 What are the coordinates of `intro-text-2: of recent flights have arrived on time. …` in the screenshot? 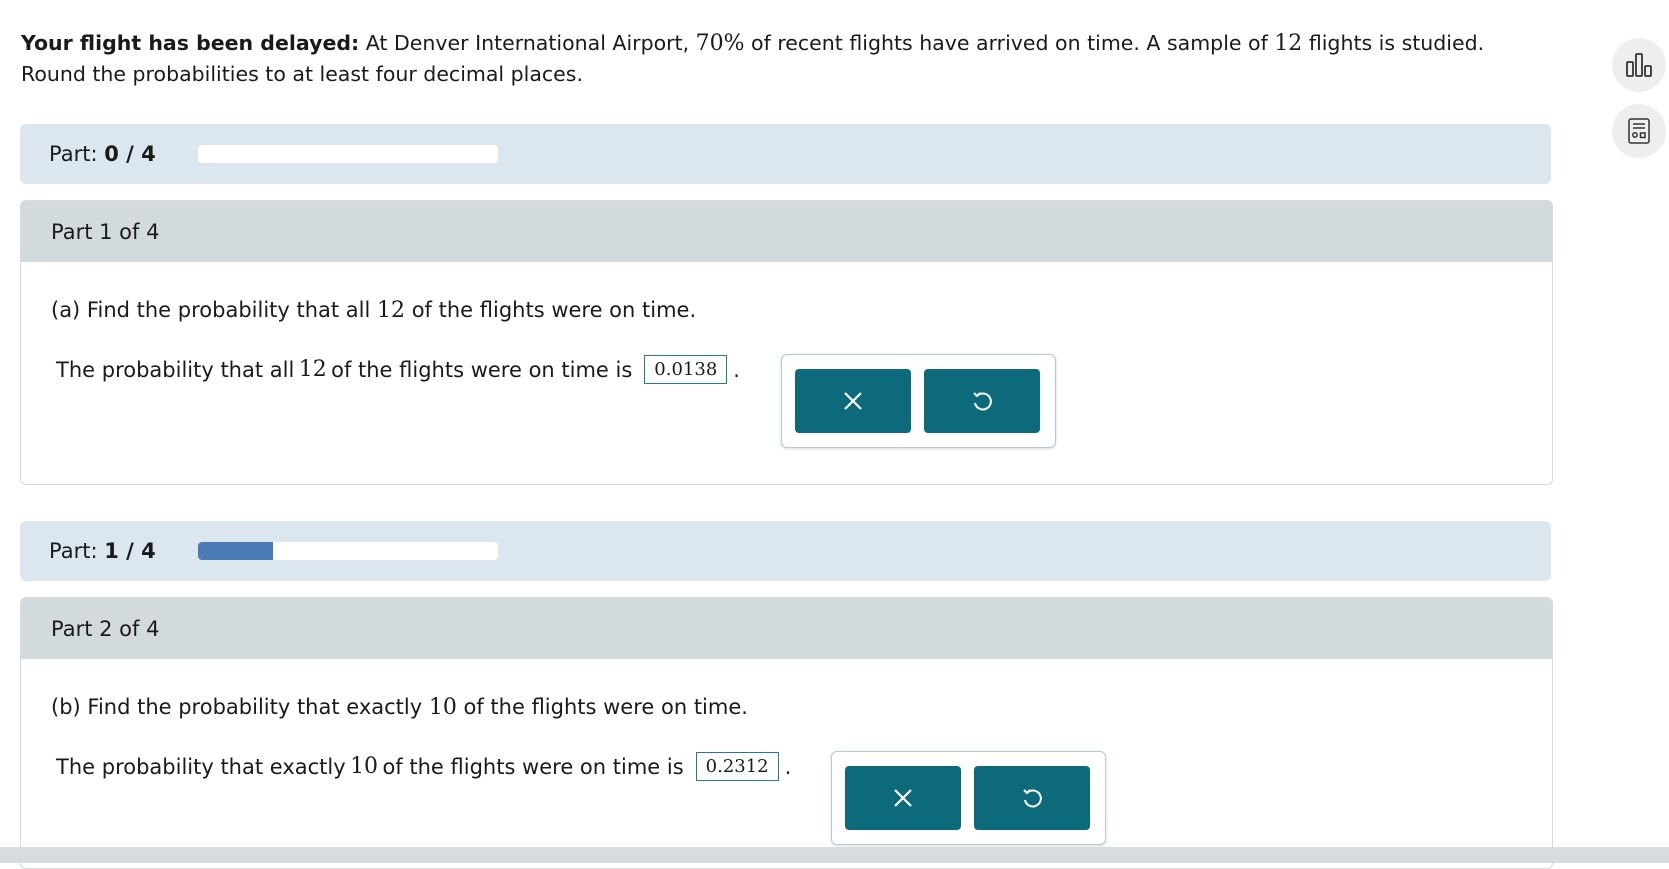 It's located at (1009, 43).